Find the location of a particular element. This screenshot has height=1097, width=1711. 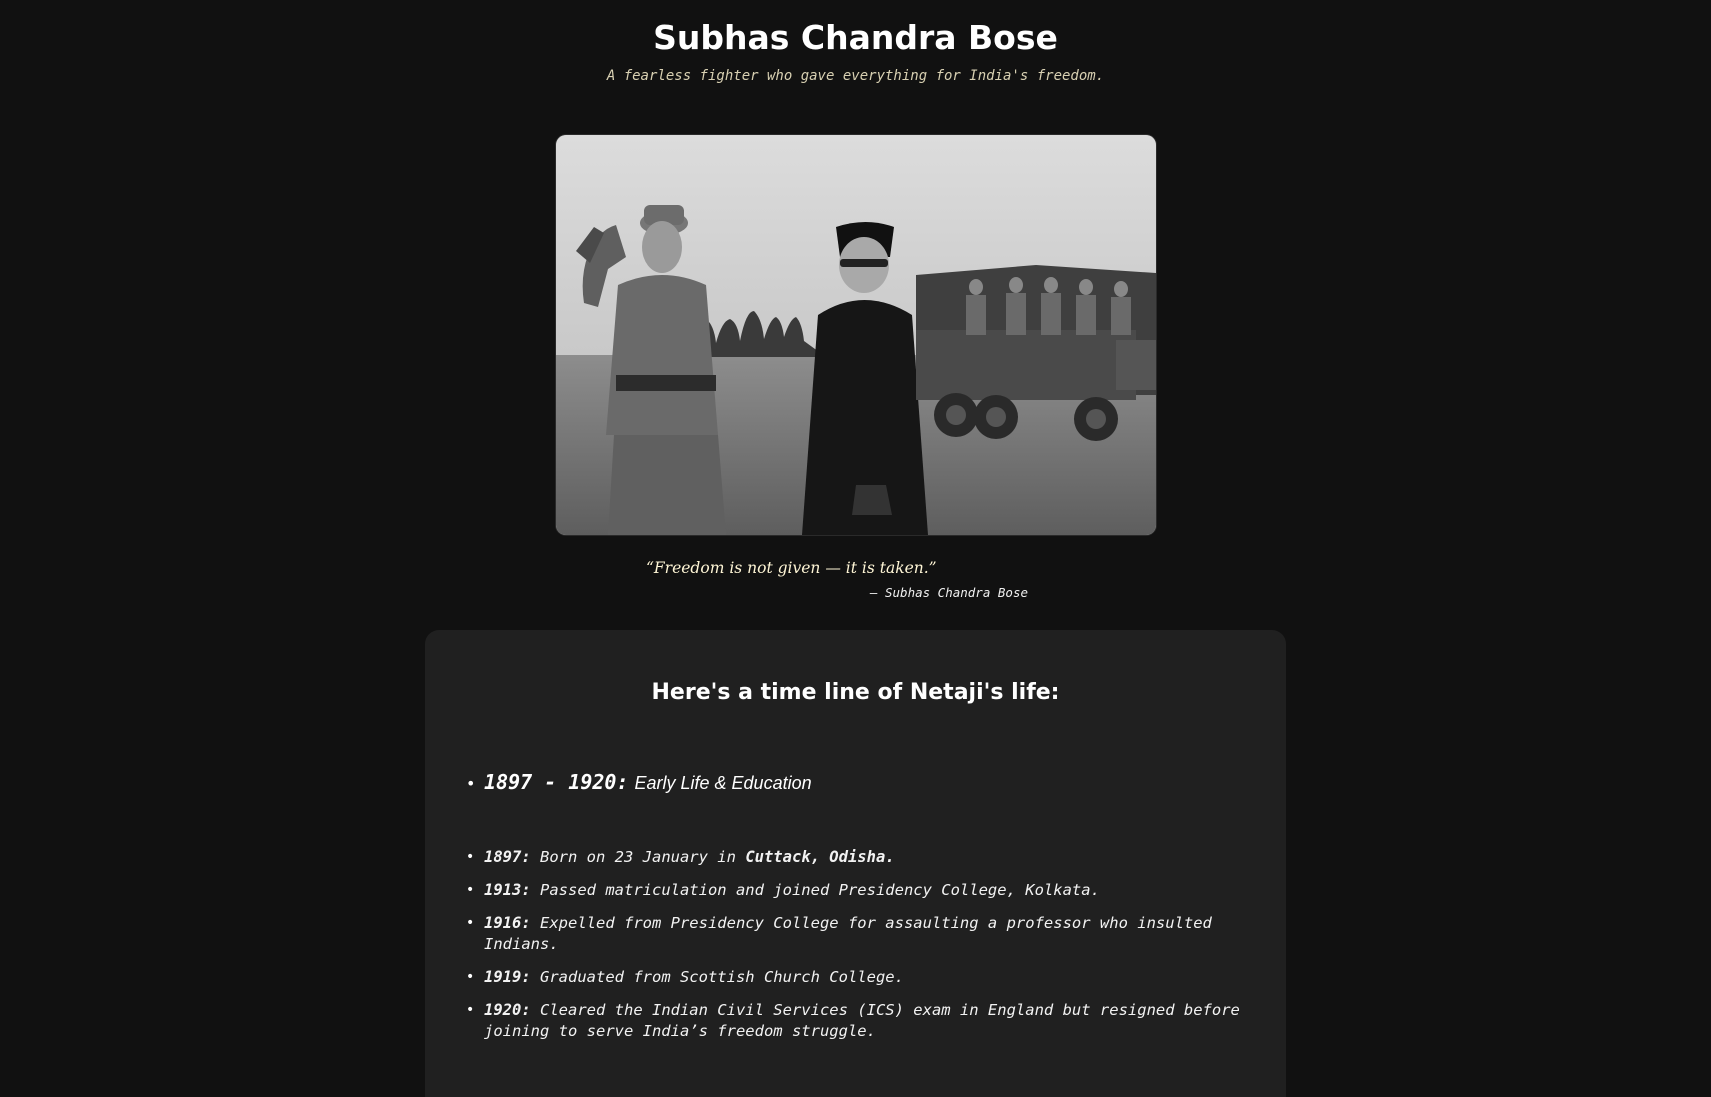

timeline-period: • 1897 - 1920 : Early Life & Education is located at coordinates (639, 782).